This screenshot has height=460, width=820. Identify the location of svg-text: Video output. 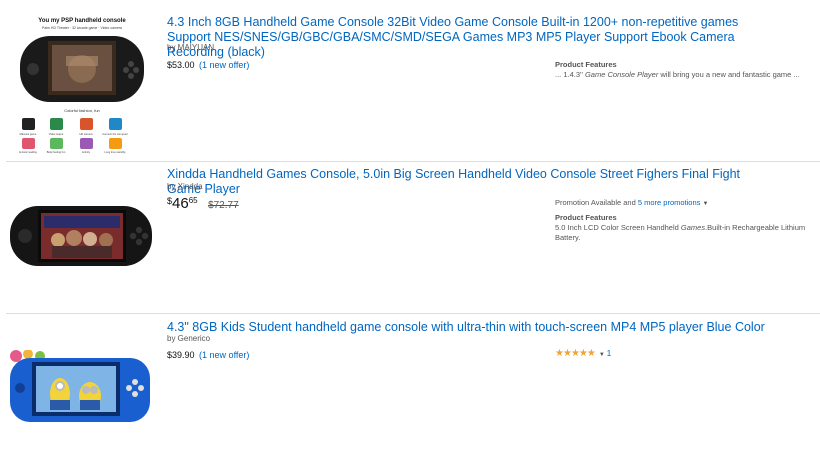
(56, 134).